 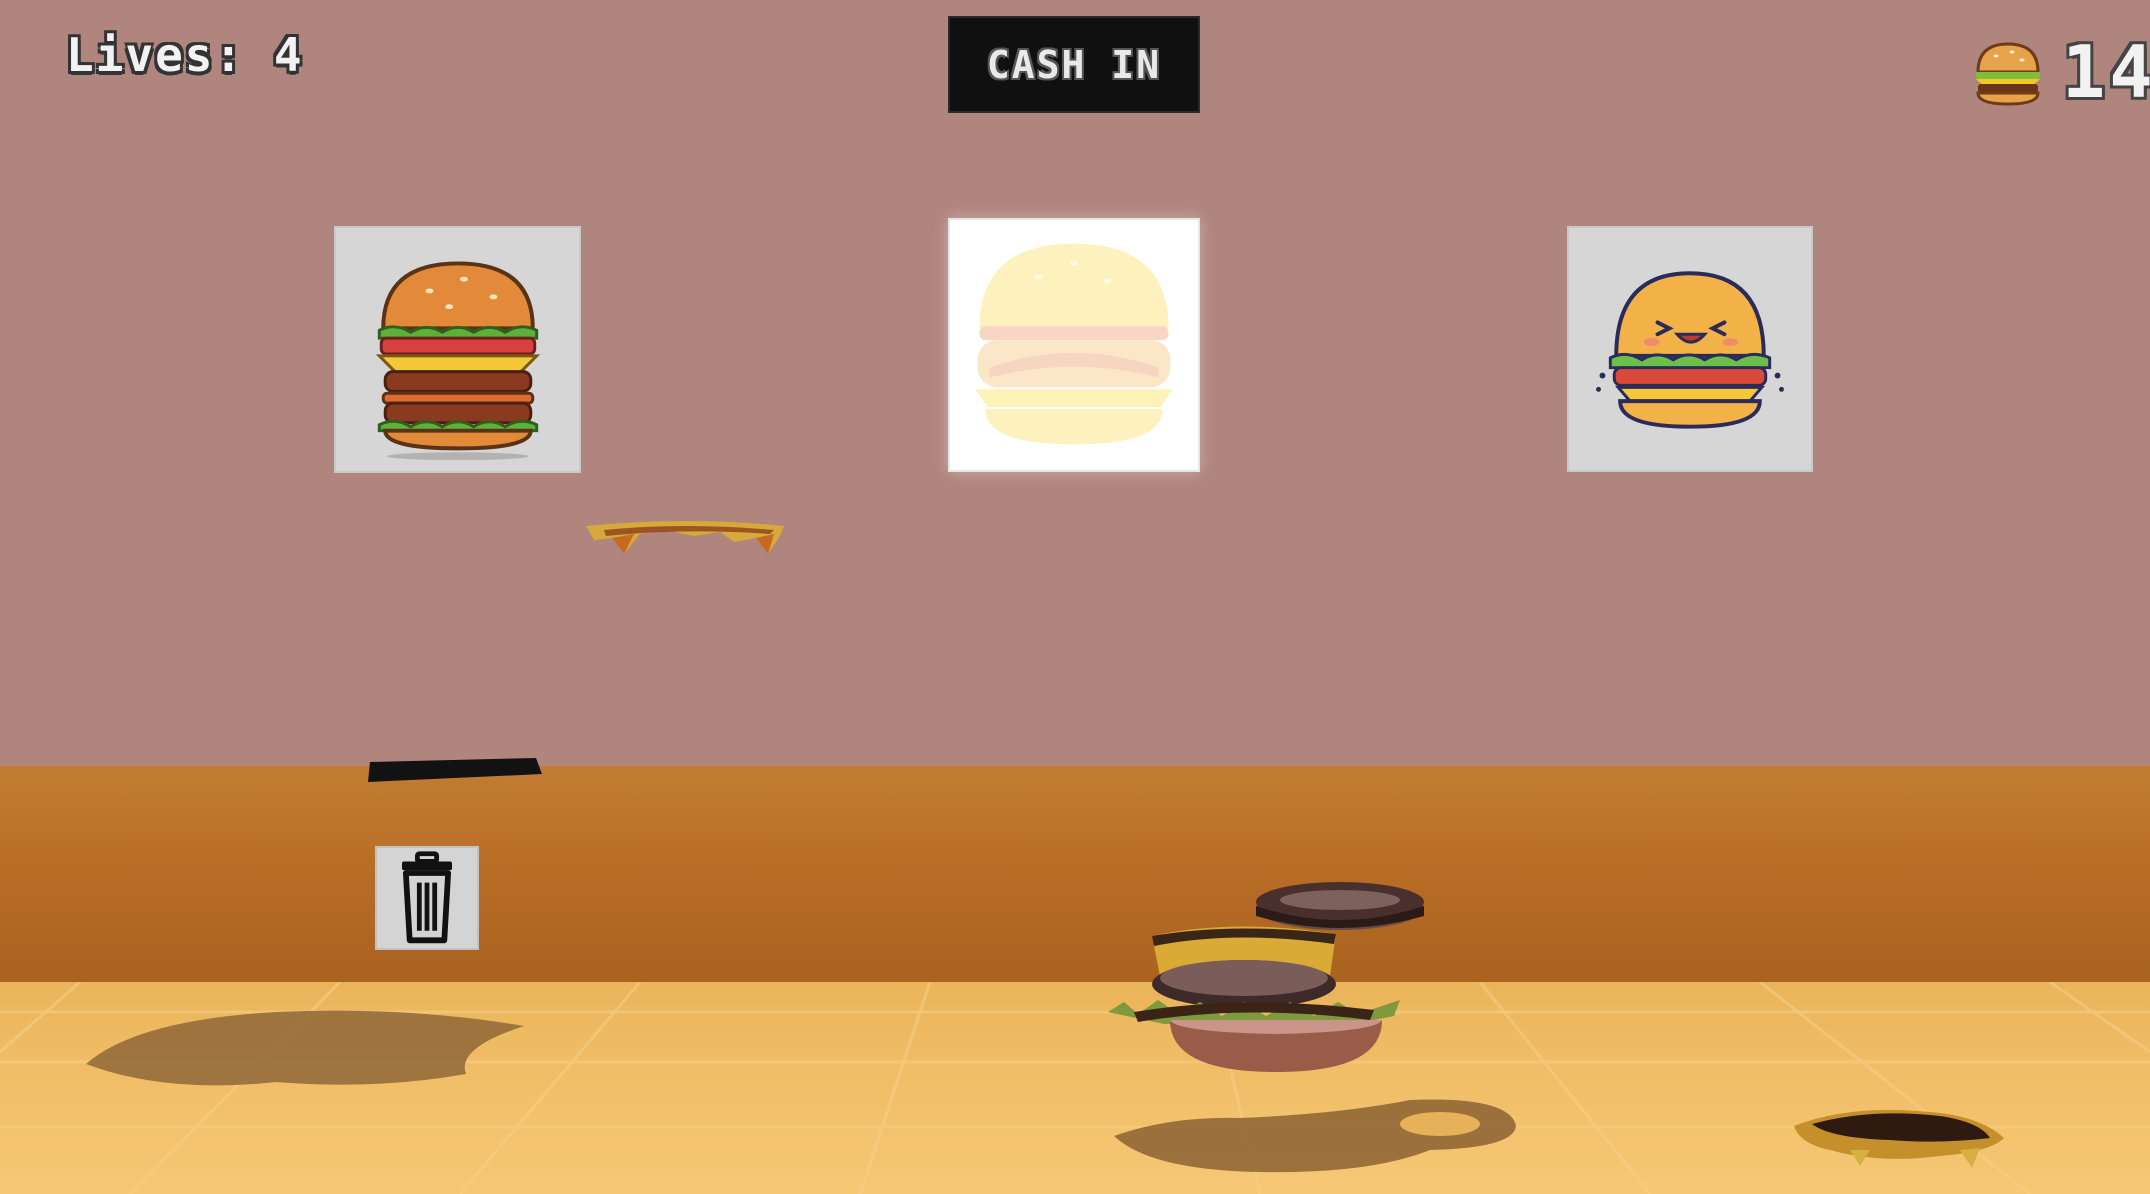 I want to click on order-card-double-cheeseburger, so click(x=457, y=349).